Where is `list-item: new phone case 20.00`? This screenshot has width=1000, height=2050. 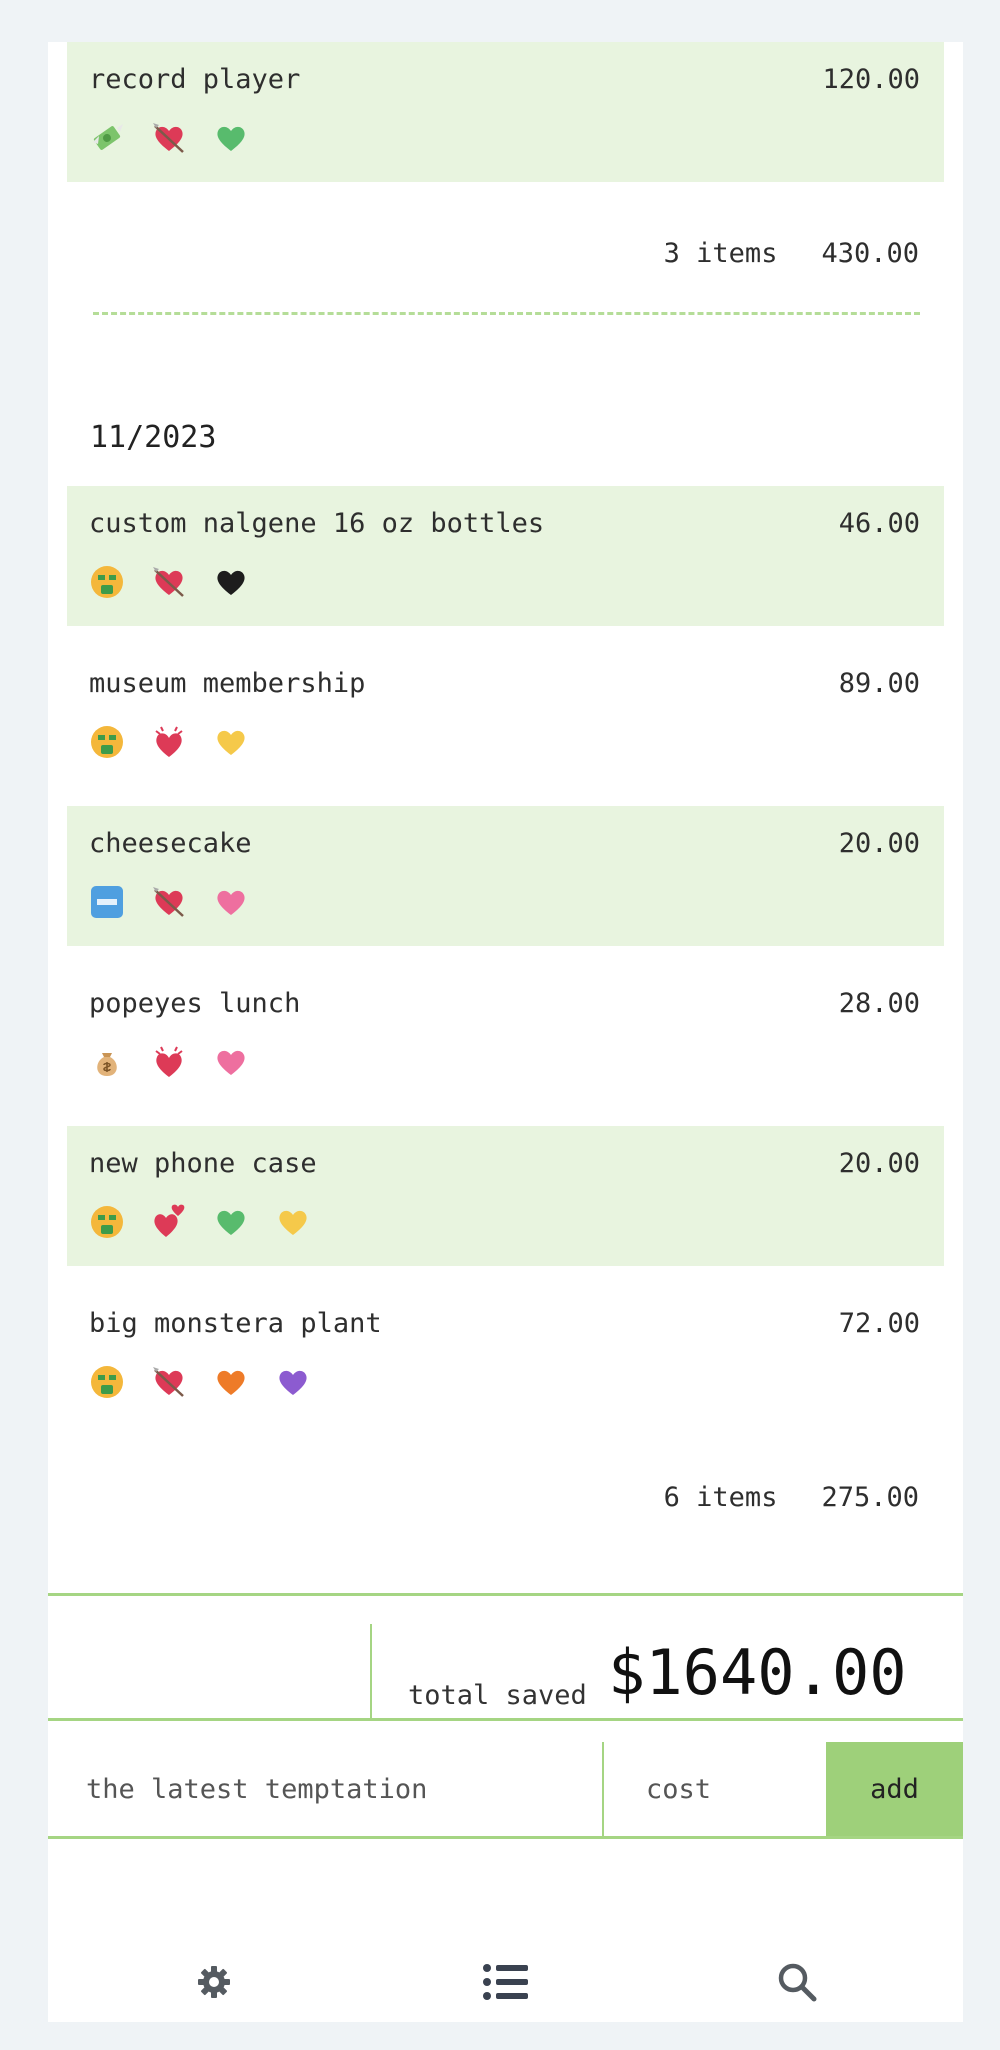
list-item: new phone case 20.00 is located at coordinates (505, 1196).